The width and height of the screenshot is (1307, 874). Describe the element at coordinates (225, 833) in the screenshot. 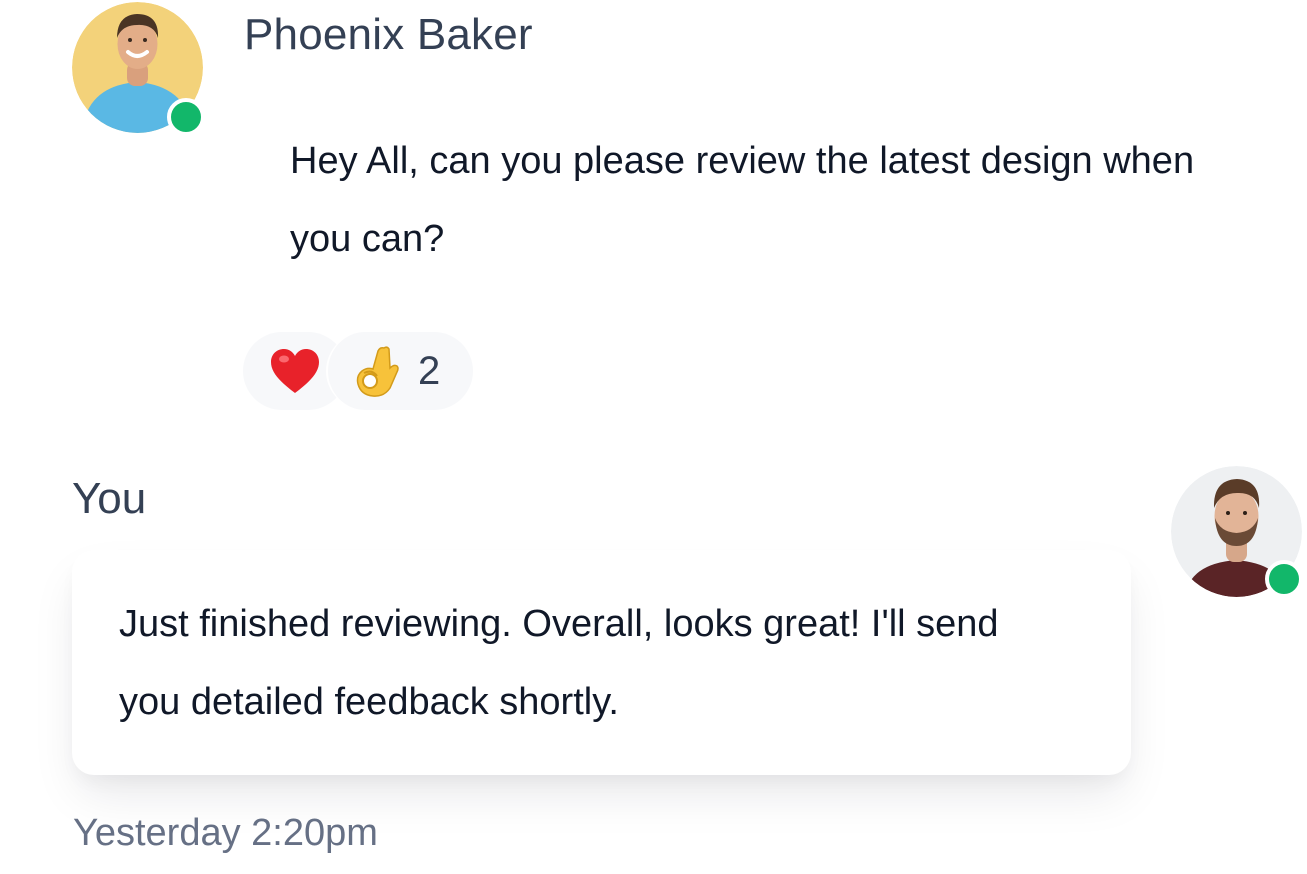

I see `message-timestamp: Yesterday 2:20pm` at that location.